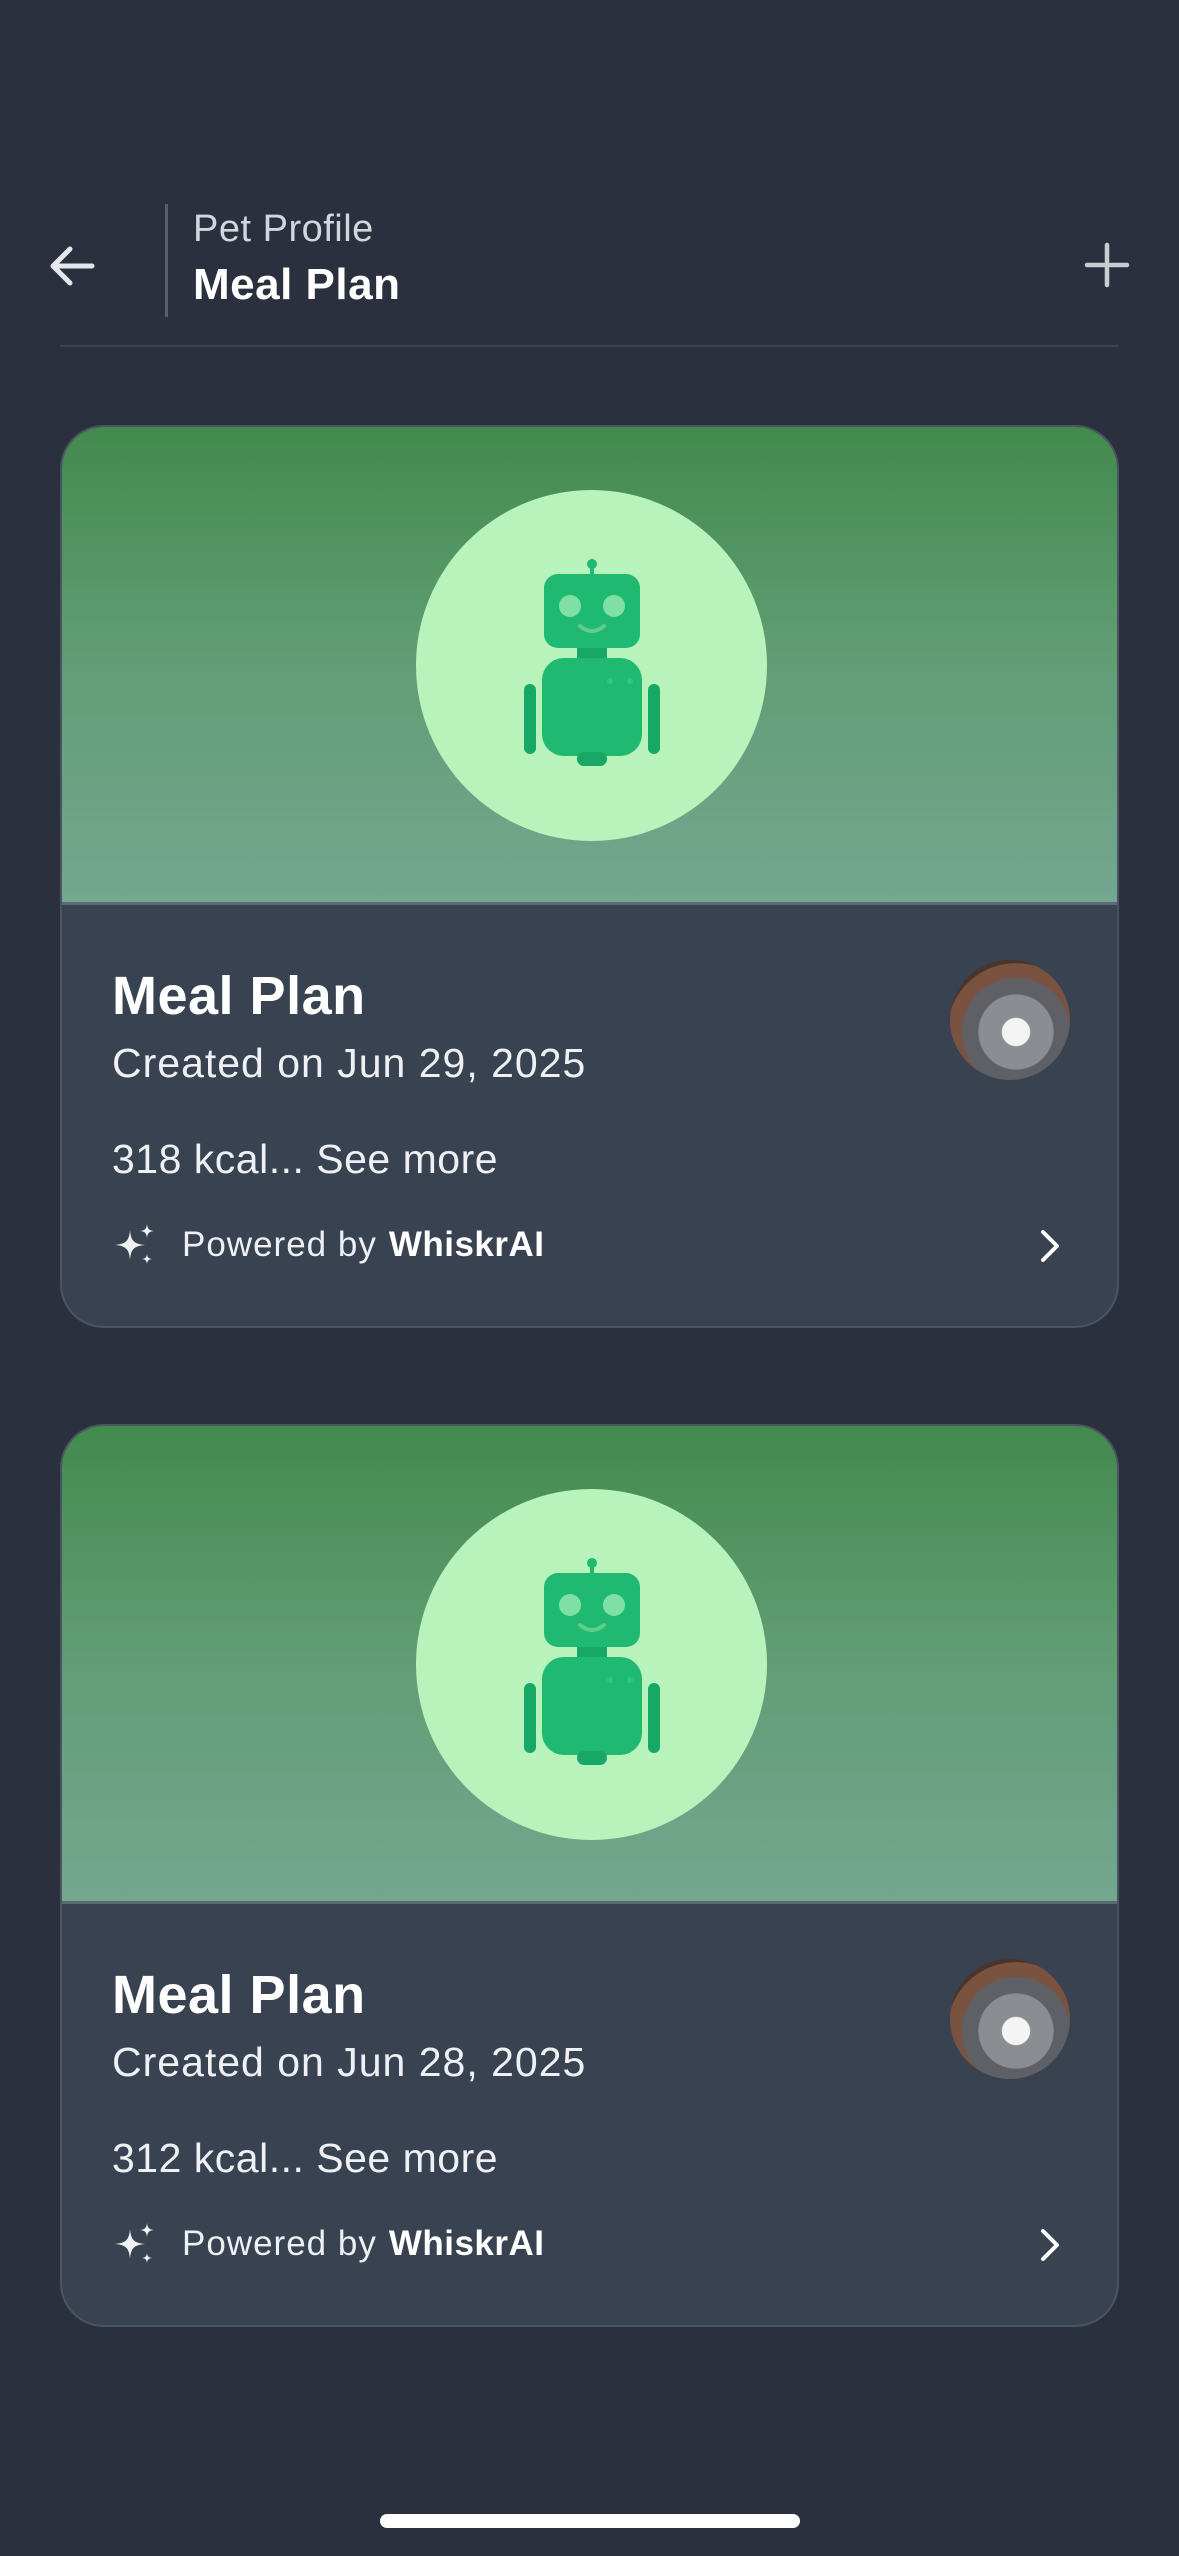 This screenshot has width=1179, height=2556. I want to click on plus-icon, so click(1107, 265).